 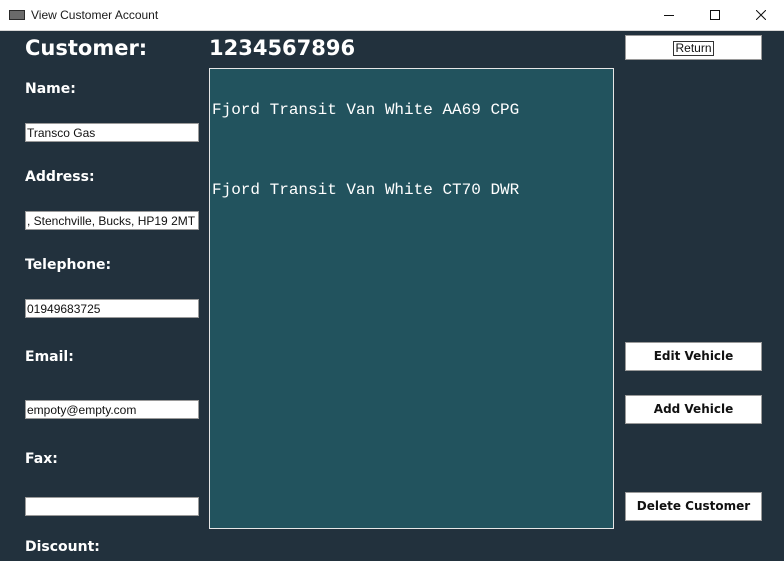 I want to click on close-icon, so click(x=761, y=15).